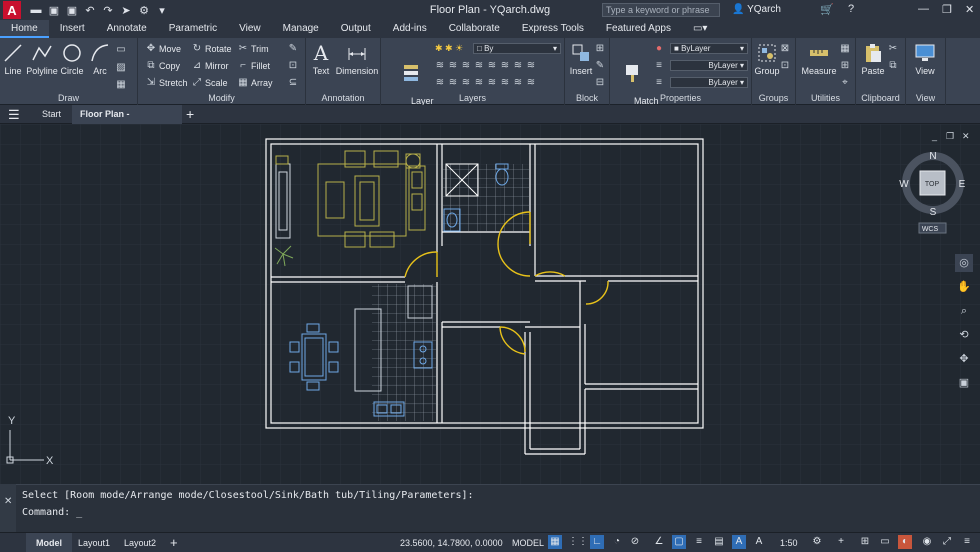 This screenshot has width=980, height=552. Describe the element at coordinates (212, 48) in the screenshot. I see `rotate-button: ↻ Rotate` at that location.